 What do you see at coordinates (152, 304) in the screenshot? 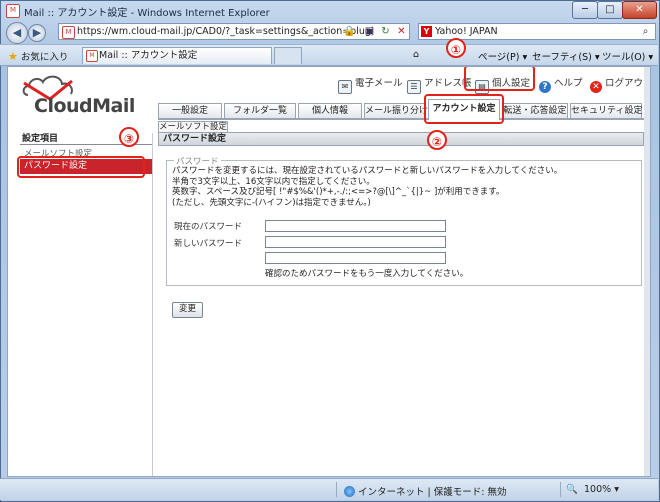
I see `sidebar-divider` at bounding box center [152, 304].